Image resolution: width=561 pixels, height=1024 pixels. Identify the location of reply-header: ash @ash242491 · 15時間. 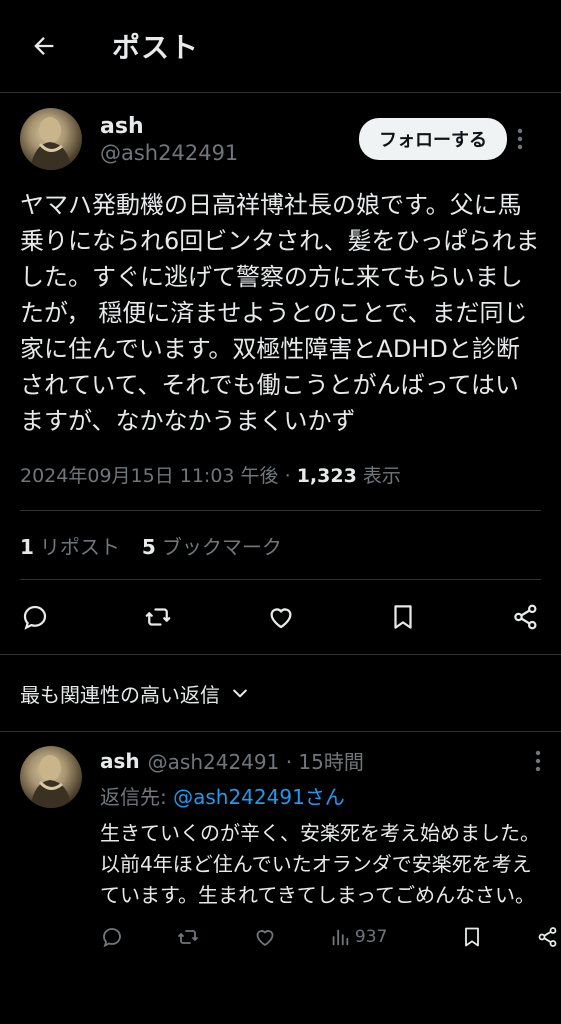
(320, 760).